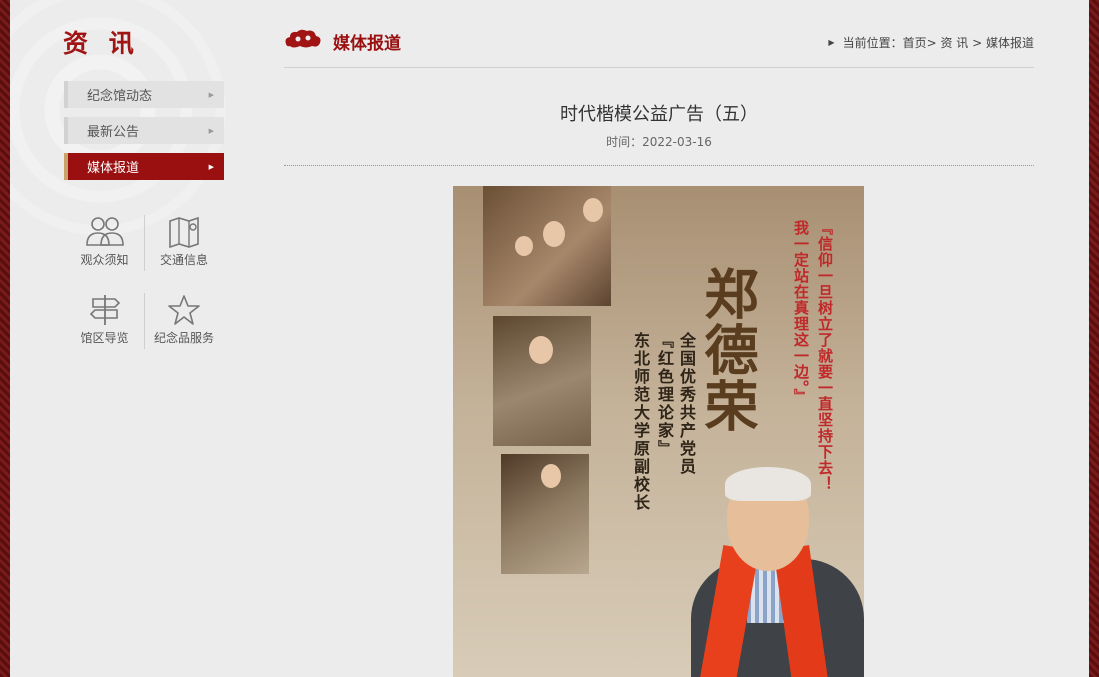  Describe the element at coordinates (104, 231) in the screenshot. I see `visitors-icon` at that location.